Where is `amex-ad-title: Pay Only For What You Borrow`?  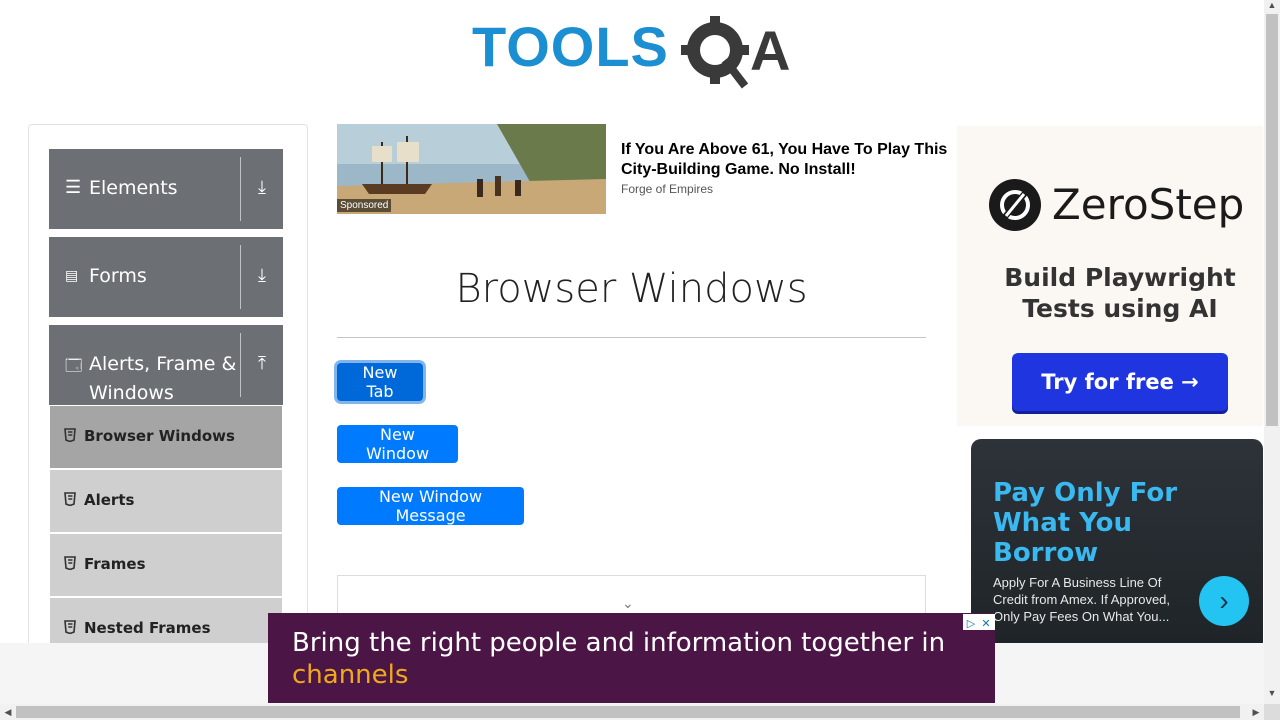 amex-ad-title: Pay Only For What You Borrow is located at coordinates (1085, 523).